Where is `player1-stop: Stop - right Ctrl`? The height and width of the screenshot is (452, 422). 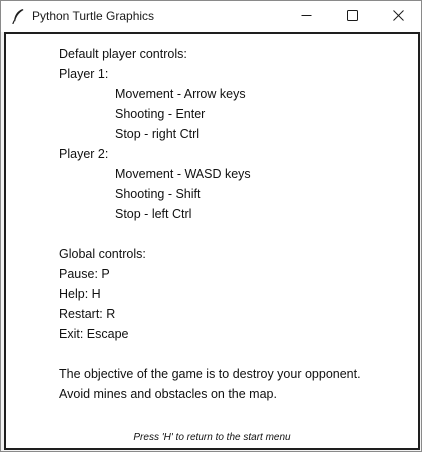 player1-stop: Stop - right Ctrl is located at coordinates (157, 134).